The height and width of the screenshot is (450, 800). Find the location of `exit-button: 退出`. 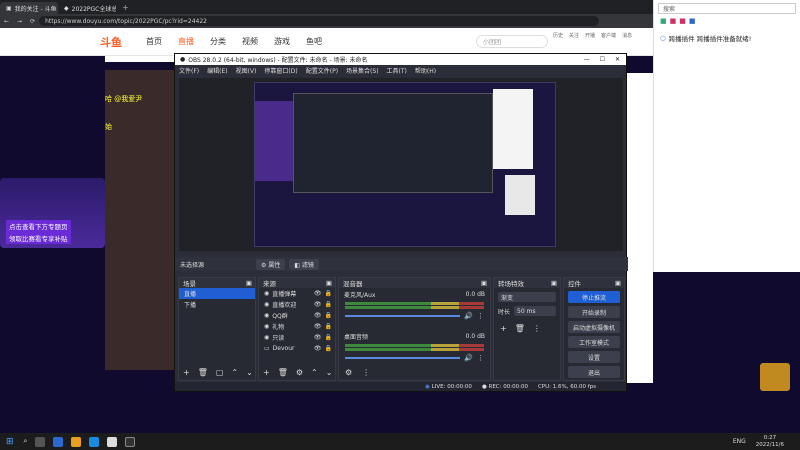

exit-button: 退出 is located at coordinates (594, 372).